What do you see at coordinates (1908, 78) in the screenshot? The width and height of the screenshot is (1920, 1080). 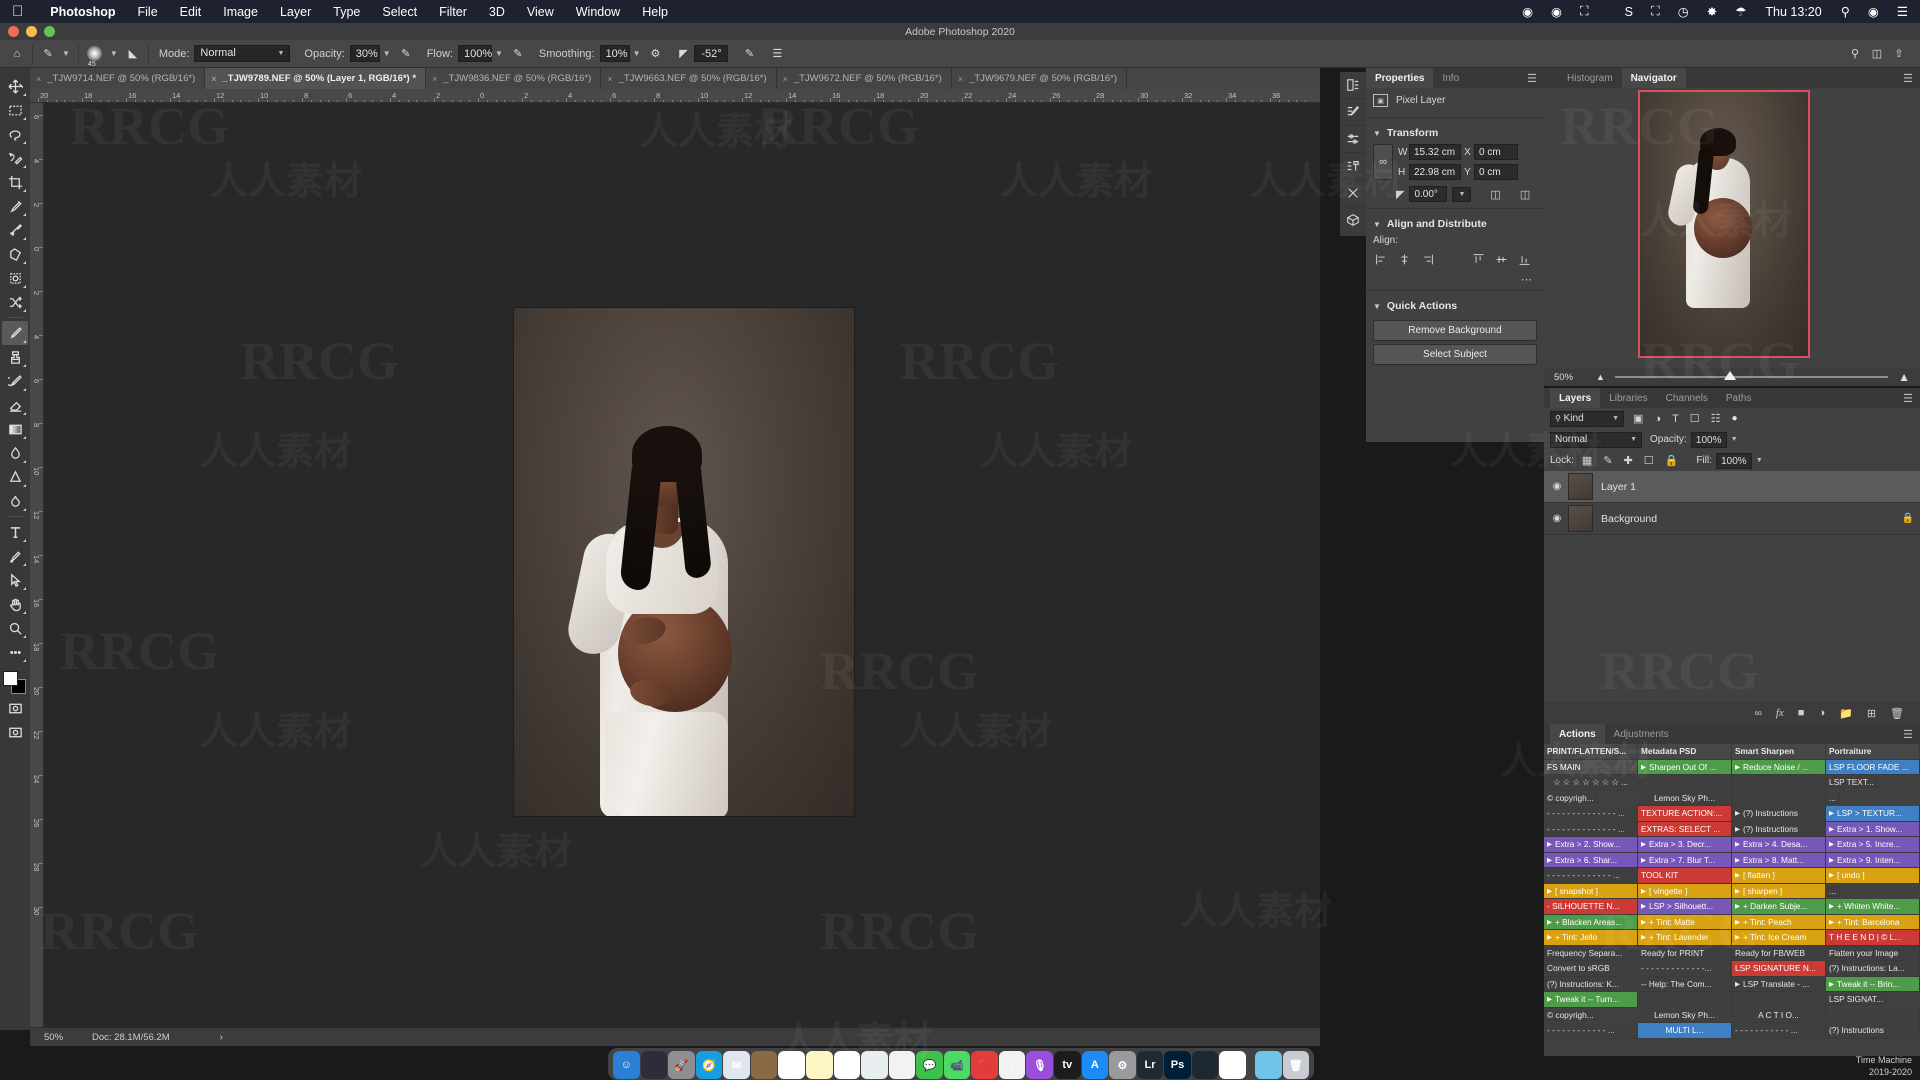 I see `panel-menu-icon: ☰` at bounding box center [1908, 78].